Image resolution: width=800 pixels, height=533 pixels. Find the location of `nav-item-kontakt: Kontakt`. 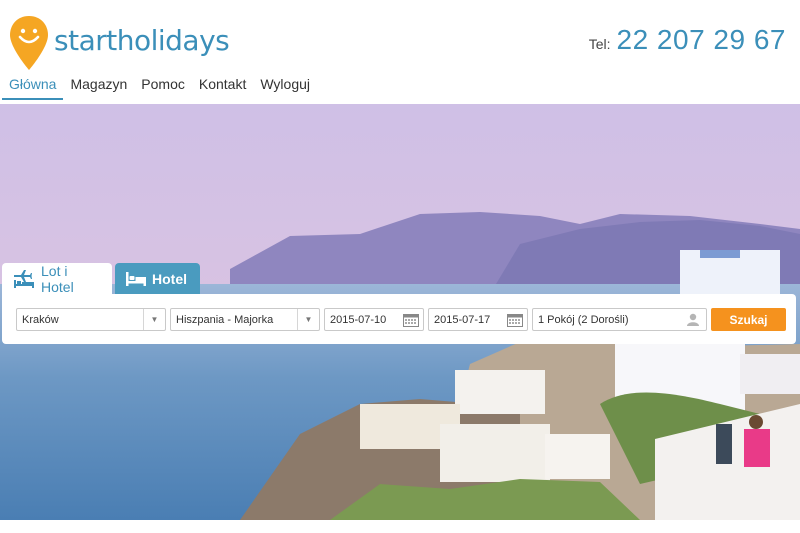

nav-item-kontakt: Kontakt is located at coordinates (222, 87).